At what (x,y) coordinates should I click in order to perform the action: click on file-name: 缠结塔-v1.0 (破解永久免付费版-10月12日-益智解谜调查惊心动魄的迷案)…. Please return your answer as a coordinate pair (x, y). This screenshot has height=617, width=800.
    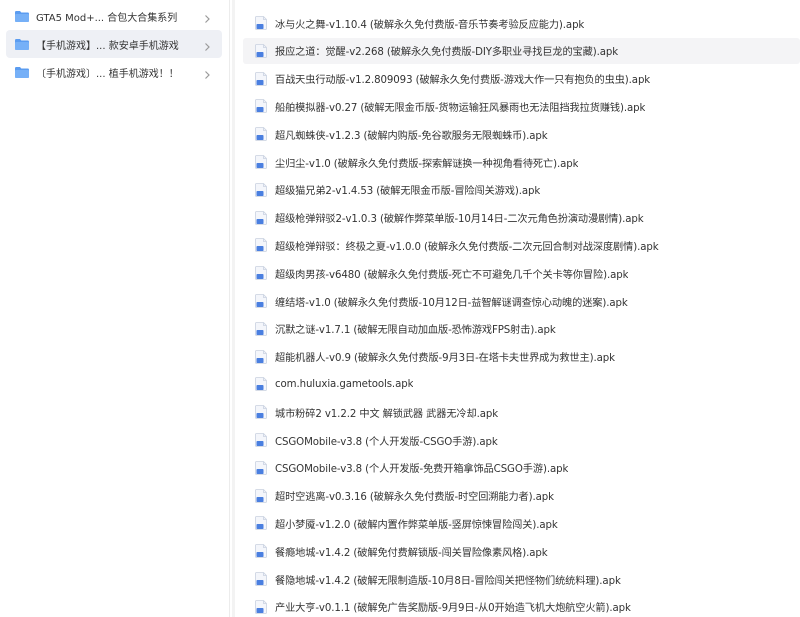
    Looking at the image, I should click on (451, 303).